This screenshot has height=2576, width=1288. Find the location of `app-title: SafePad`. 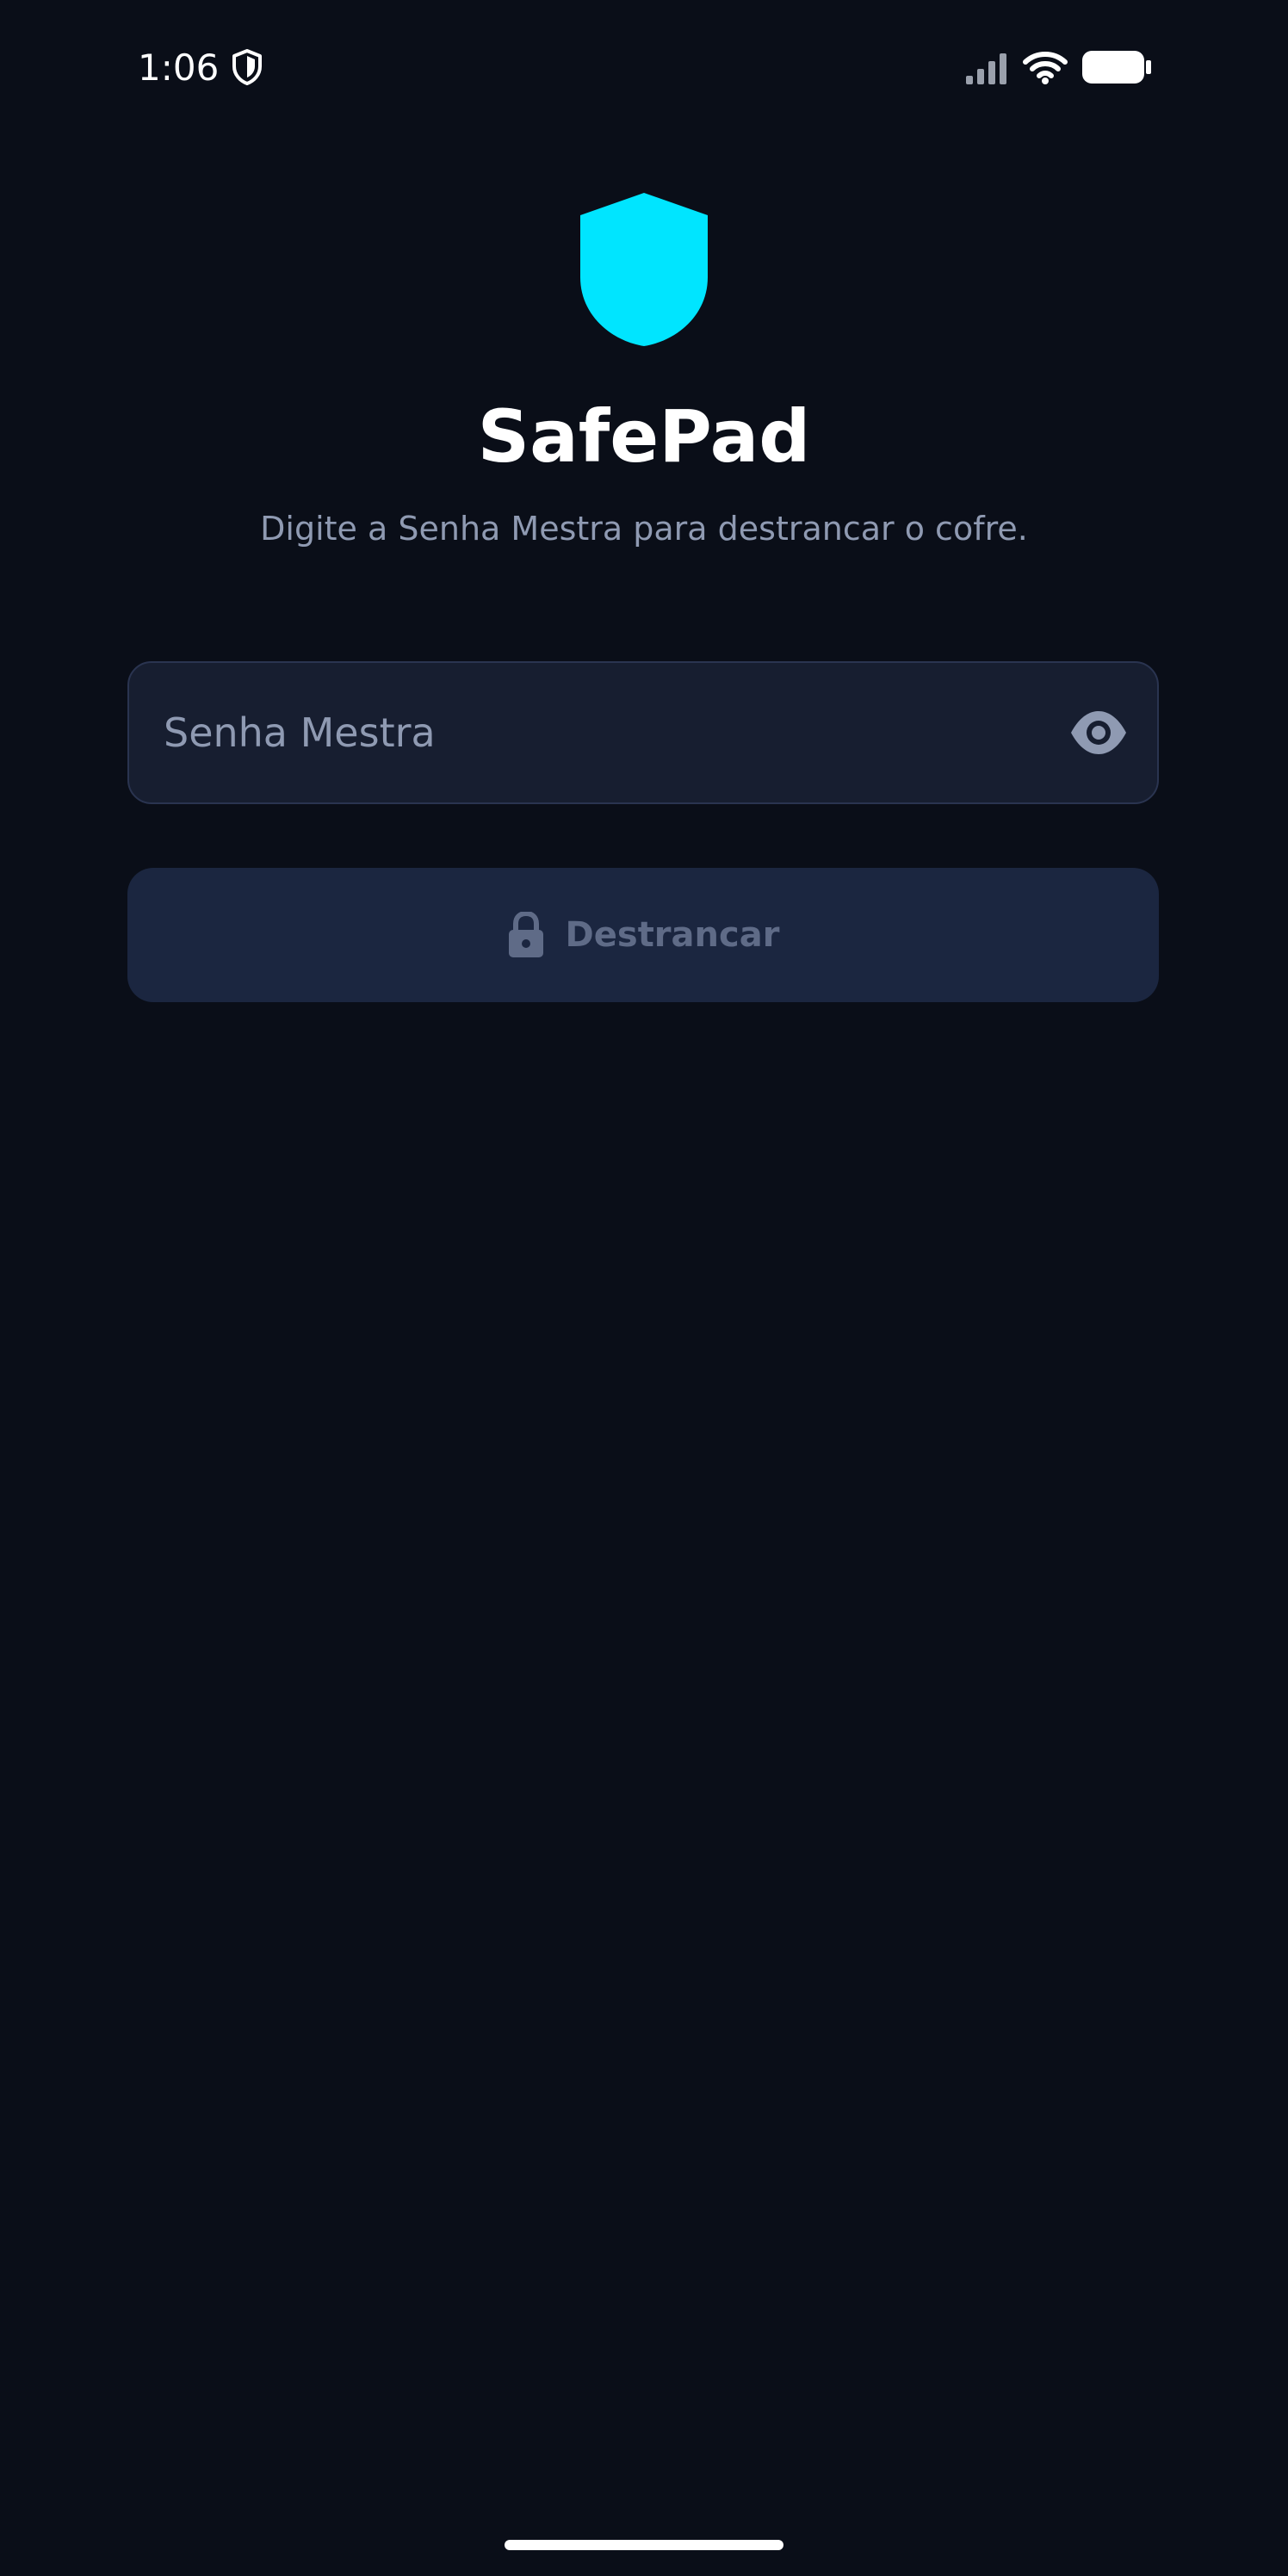

app-title: SafePad is located at coordinates (644, 437).